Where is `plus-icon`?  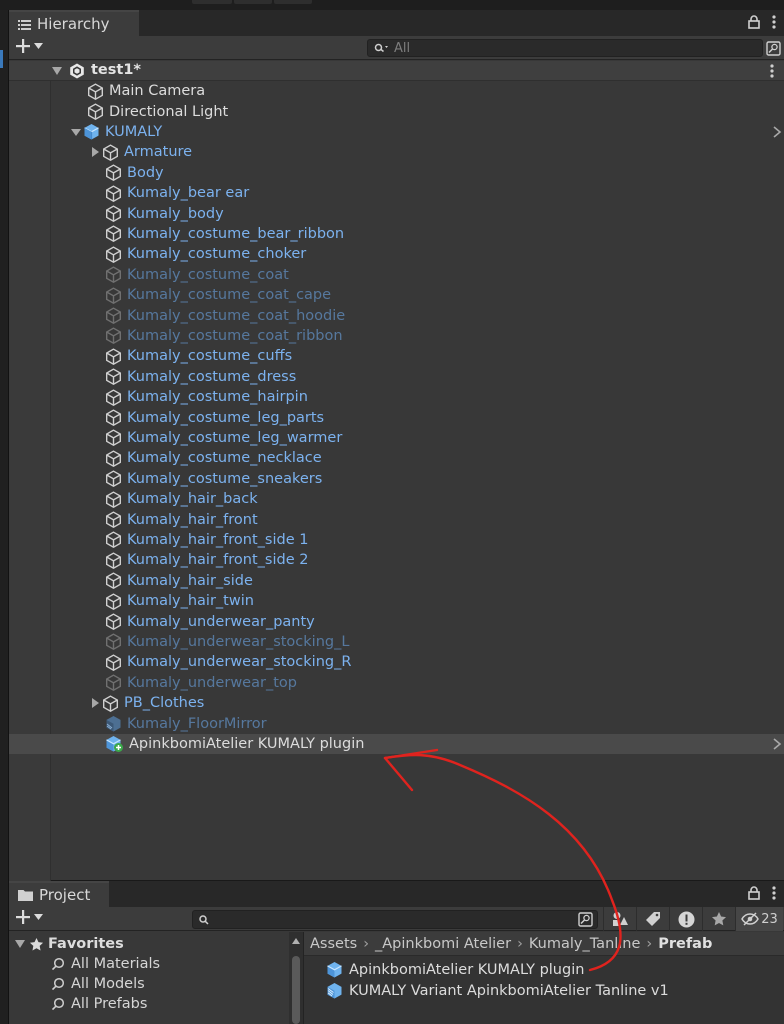 plus-icon is located at coordinates (23, 917).